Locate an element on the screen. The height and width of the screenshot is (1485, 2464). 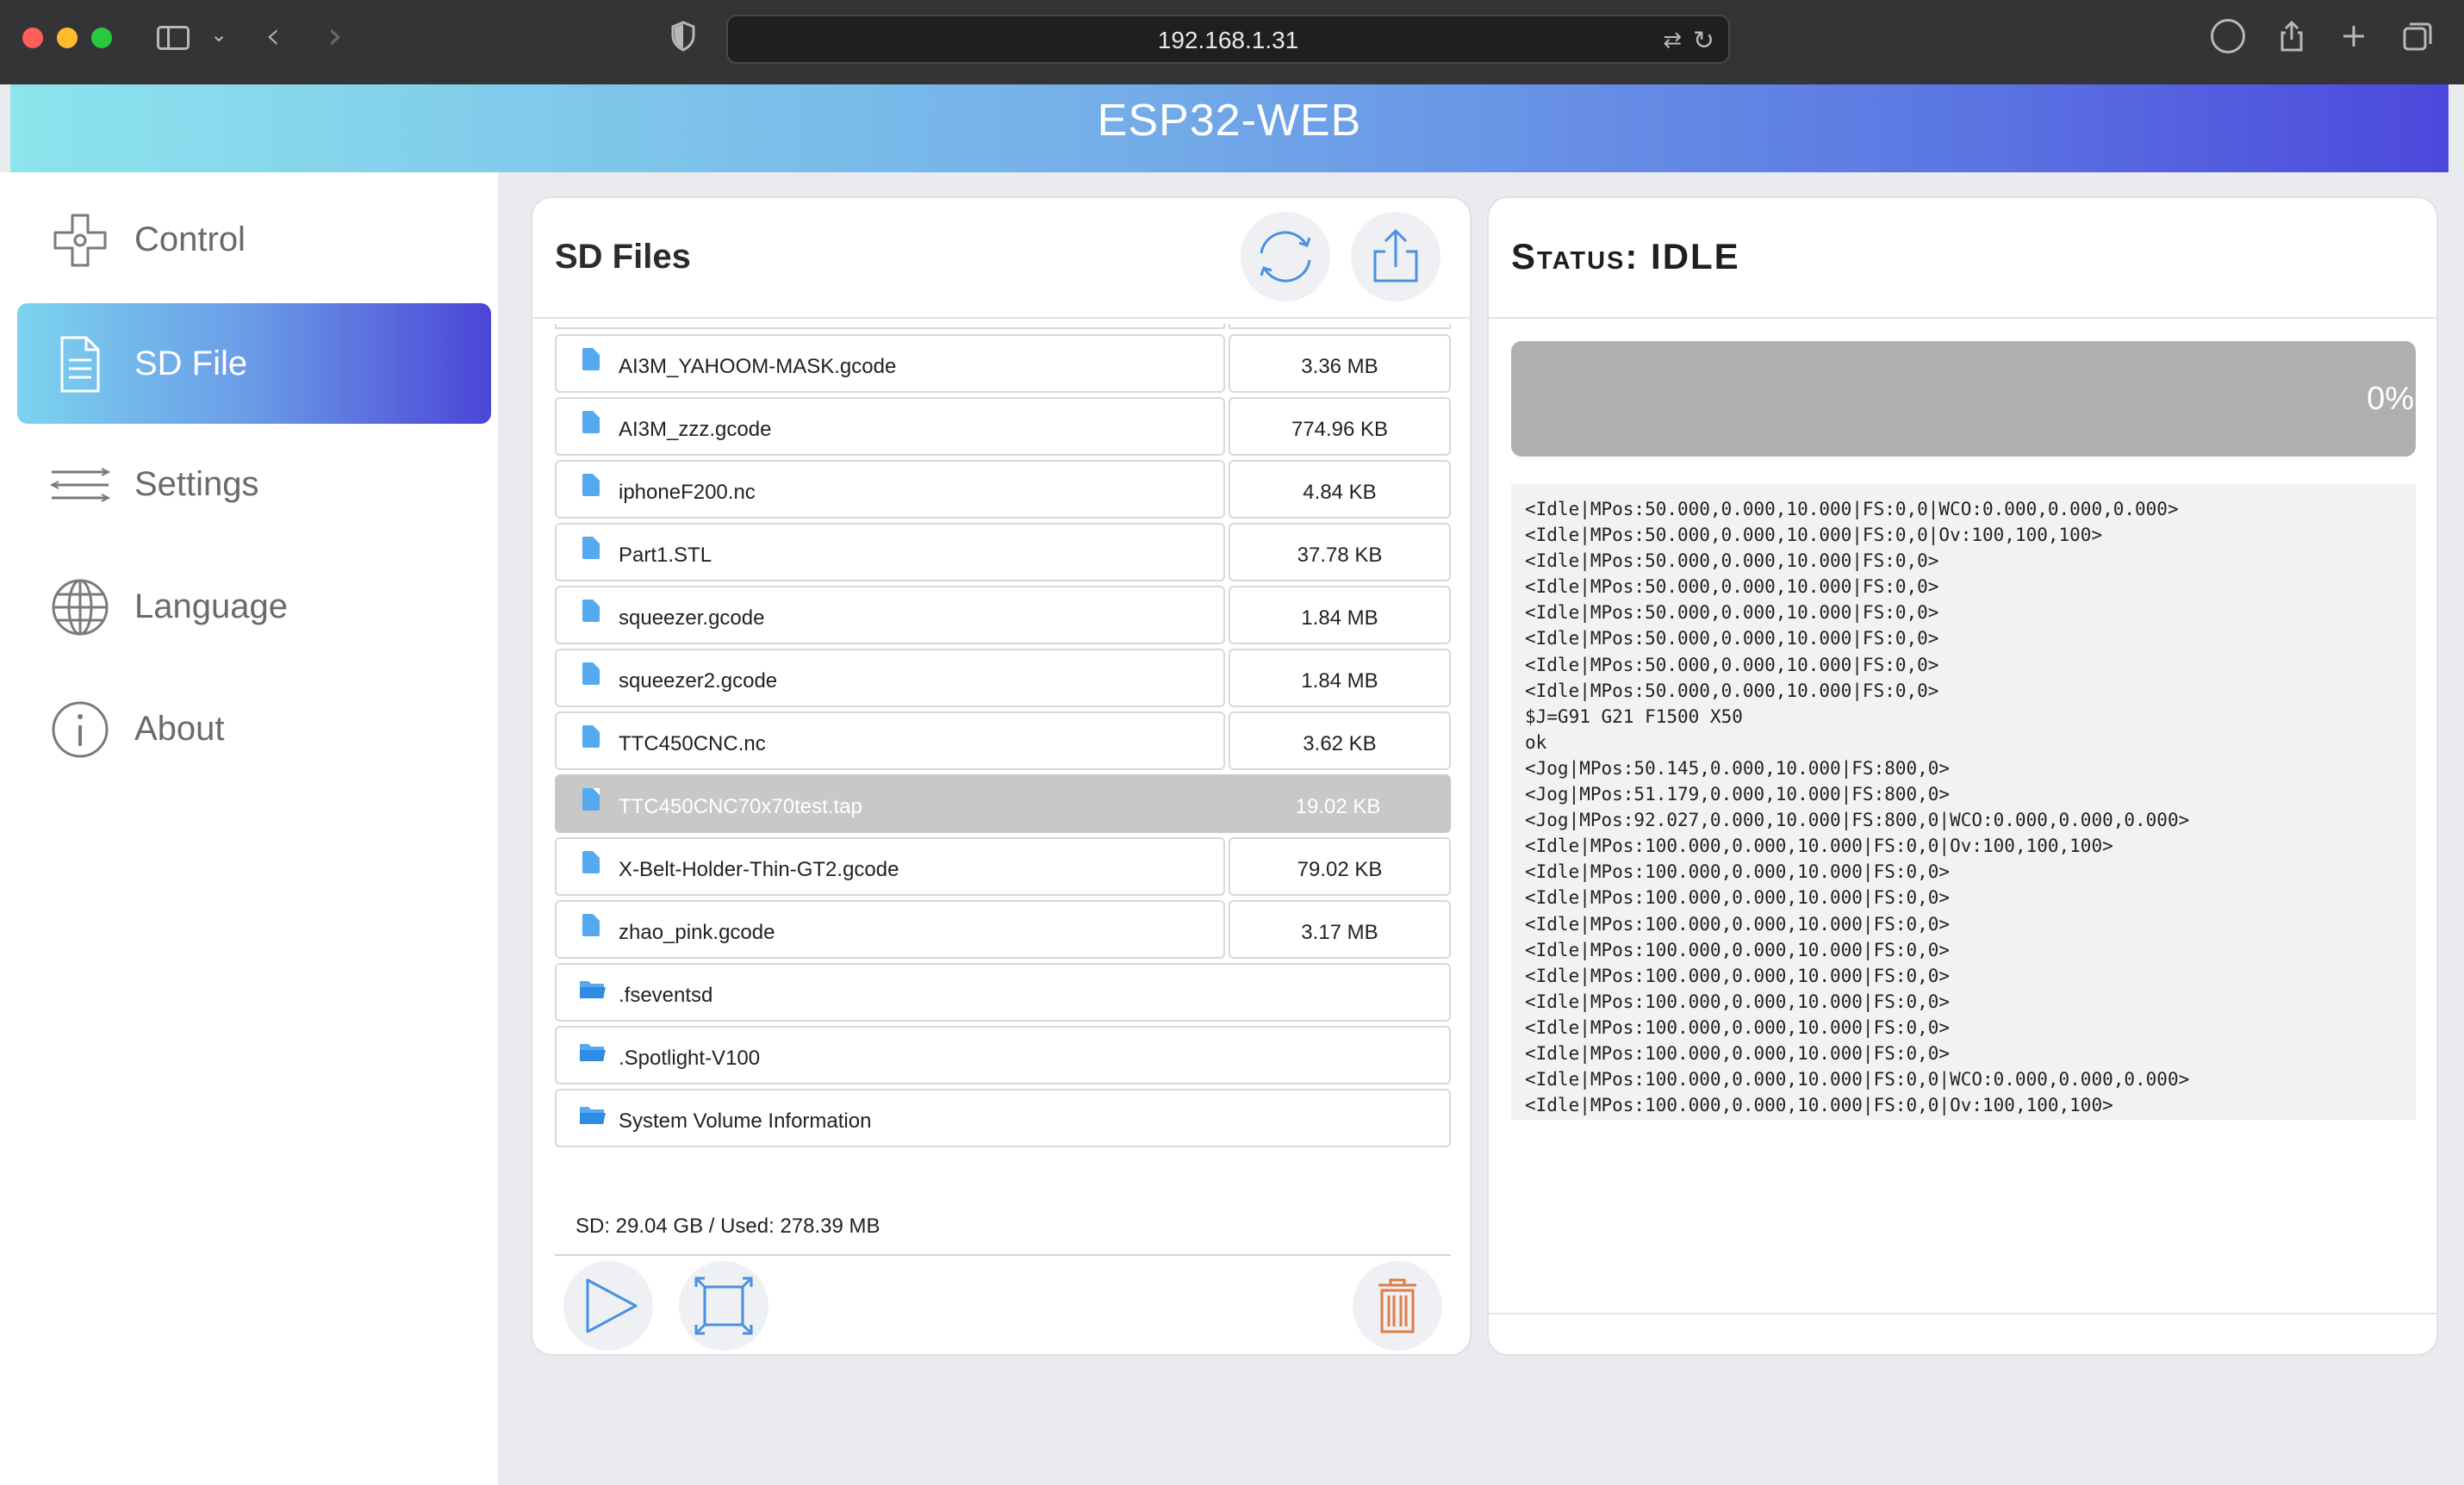
folder-name: .Spotlight-V100 is located at coordinates (690, 1058).